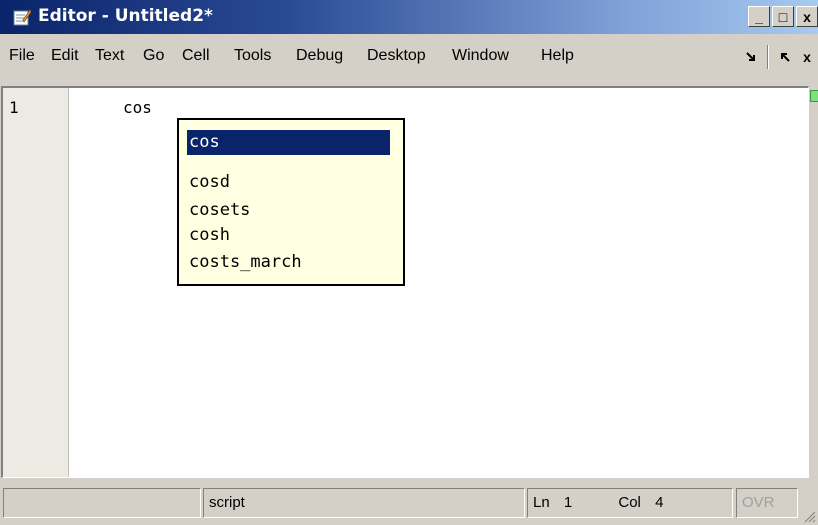  What do you see at coordinates (36, 282) in the screenshot?
I see `line-number-gutter: 1` at bounding box center [36, 282].